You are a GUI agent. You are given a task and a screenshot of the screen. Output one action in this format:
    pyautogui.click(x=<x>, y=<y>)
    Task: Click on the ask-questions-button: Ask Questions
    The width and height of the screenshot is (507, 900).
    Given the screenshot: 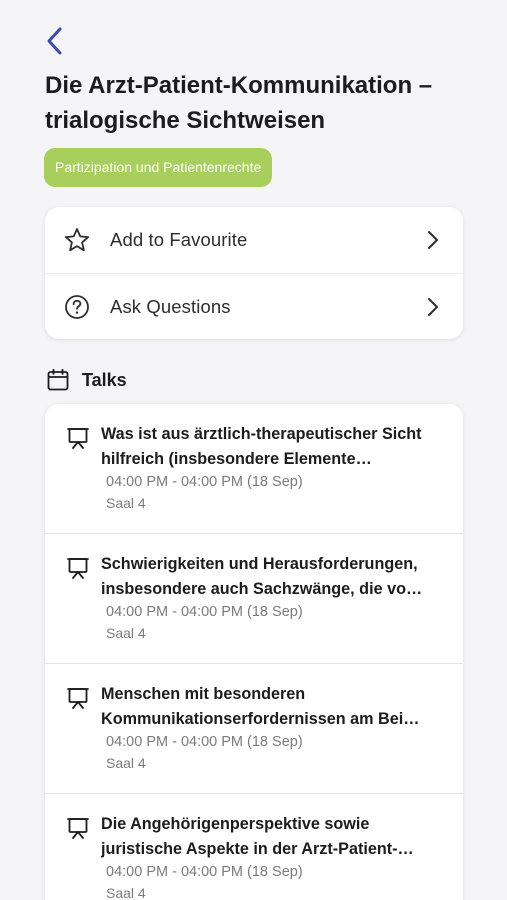 What is the action you would take?
    pyautogui.click(x=254, y=306)
    